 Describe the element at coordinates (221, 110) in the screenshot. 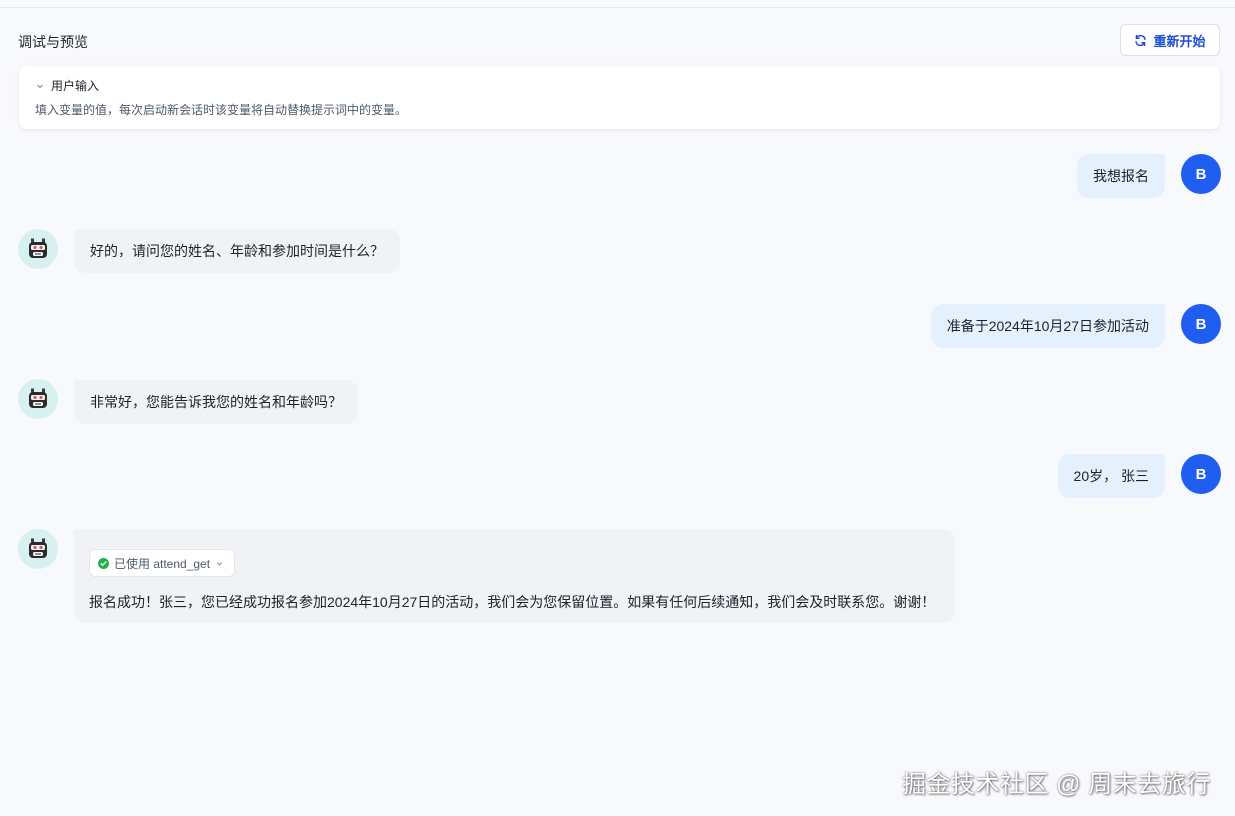

I see `variables-description: 填入变量的值，每次启动新会话时该变量将自动替换提示词中的变量。` at that location.